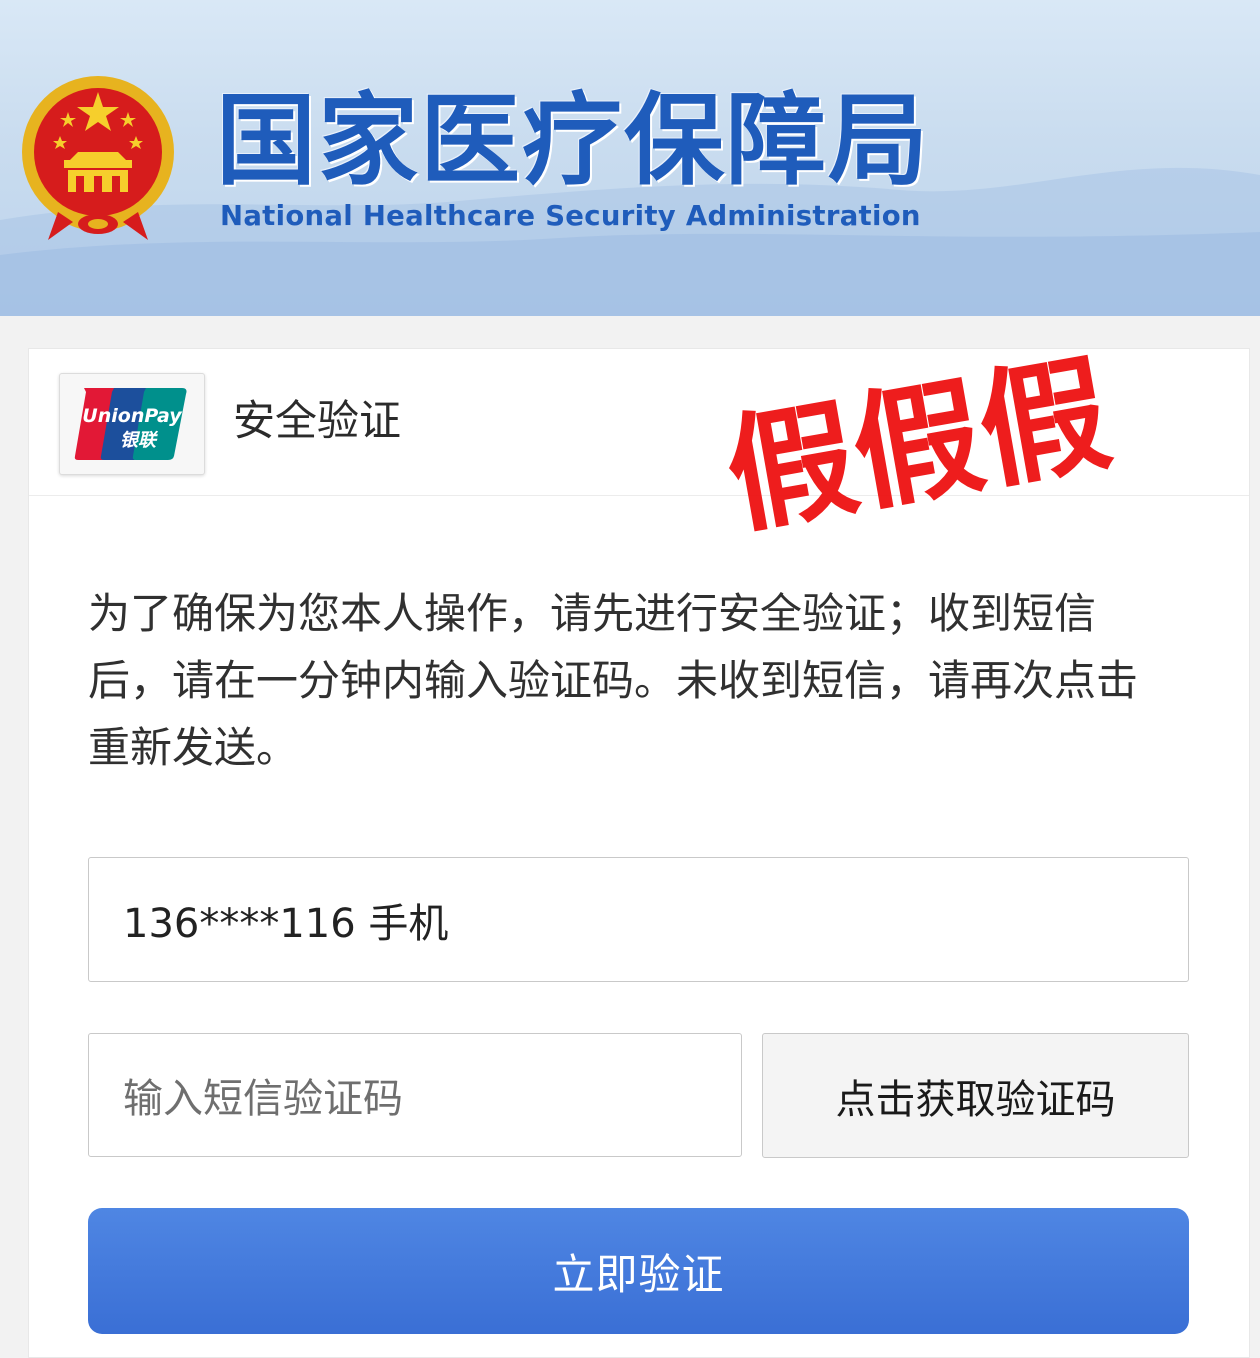 The image size is (1260, 1358). Describe the element at coordinates (638, 919) in the screenshot. I see `phone-number-field: 136****116 手机` at that location.